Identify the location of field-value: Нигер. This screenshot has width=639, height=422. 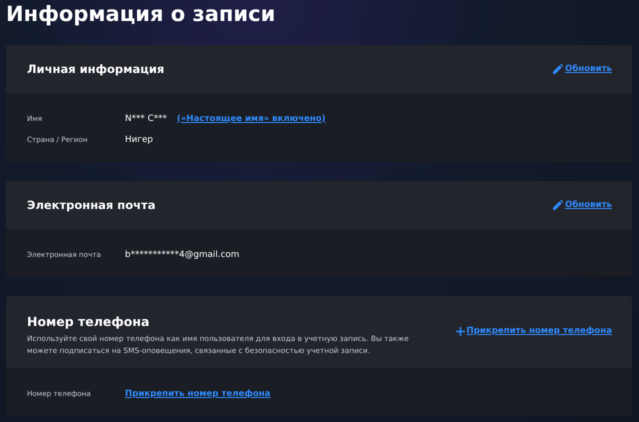
(139, 139).